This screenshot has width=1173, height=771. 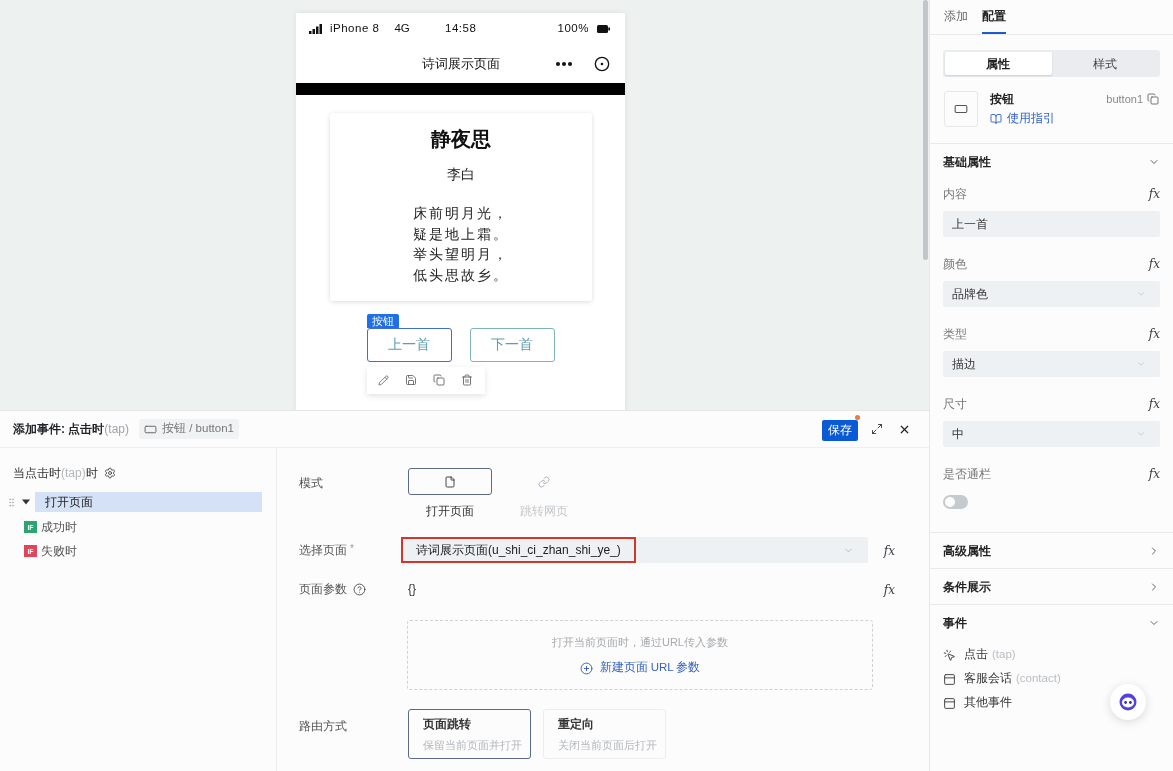 What do you see at coordinates (412, 590) in the screenshot?
I see `params-value: {}` at bounding box center [412, 590].